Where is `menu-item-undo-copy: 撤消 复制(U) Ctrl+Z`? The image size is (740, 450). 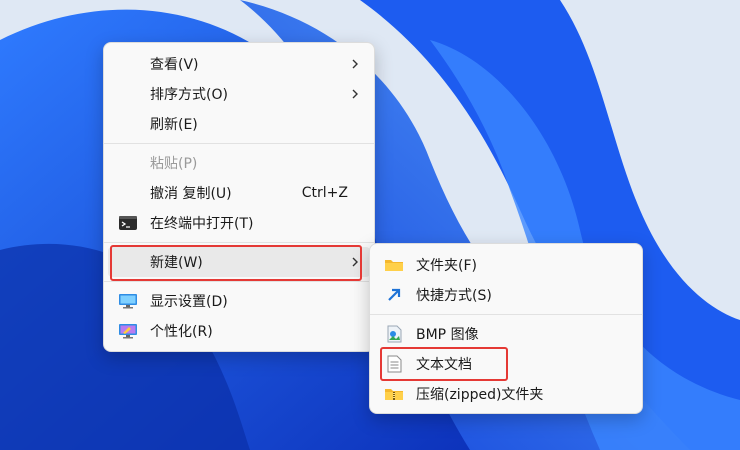 menu-item-undo-copy: 撤消 复制(U) Ctrl+Z is located at coordinates (239, 193).